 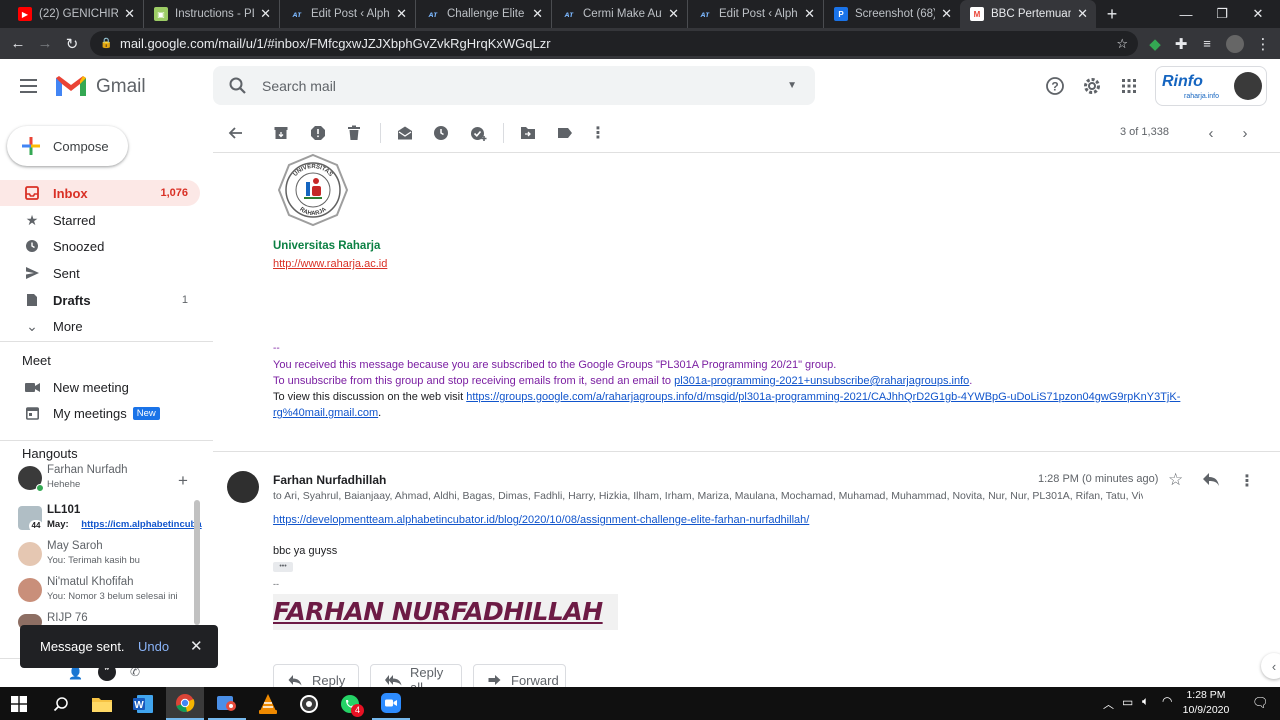 What do you see at coordinates (1155, 43) in the screenshot?
I see `extension-icon: ◆` at bounding box center [1155, 43].